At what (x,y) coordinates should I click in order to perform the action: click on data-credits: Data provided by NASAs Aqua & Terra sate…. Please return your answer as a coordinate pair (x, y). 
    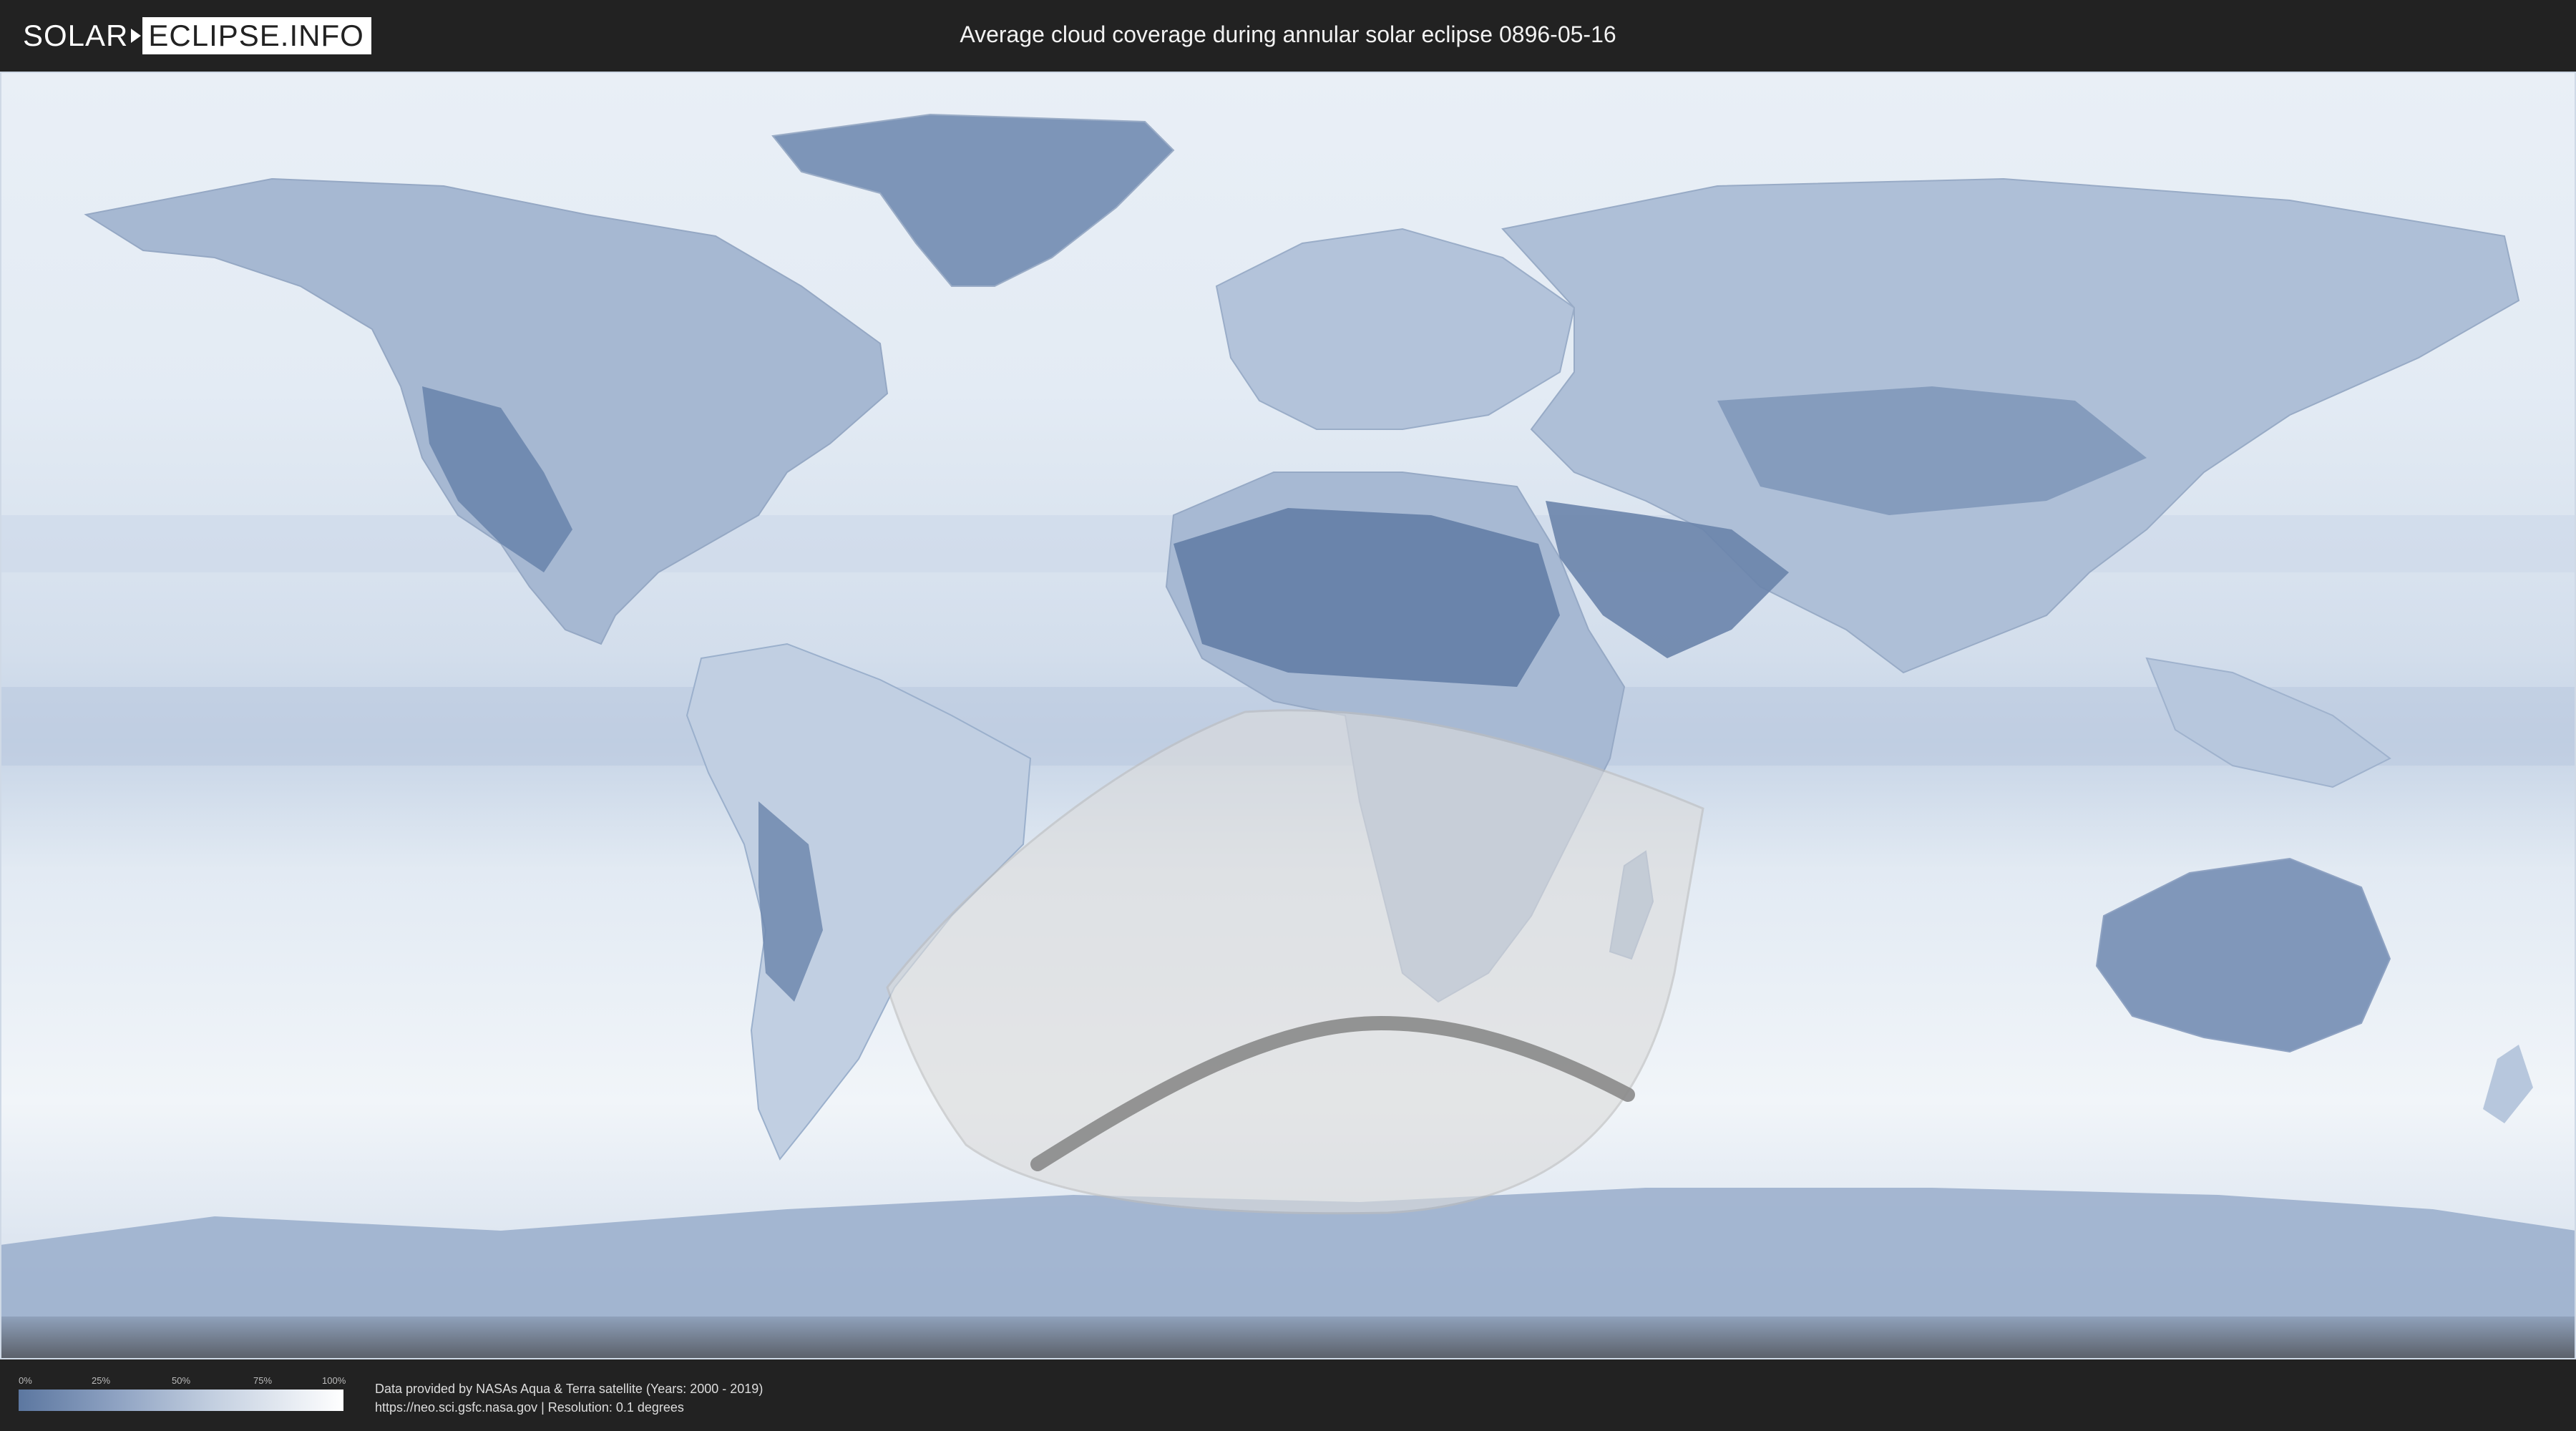
    Looking at the image, I should click on (569, 1398).